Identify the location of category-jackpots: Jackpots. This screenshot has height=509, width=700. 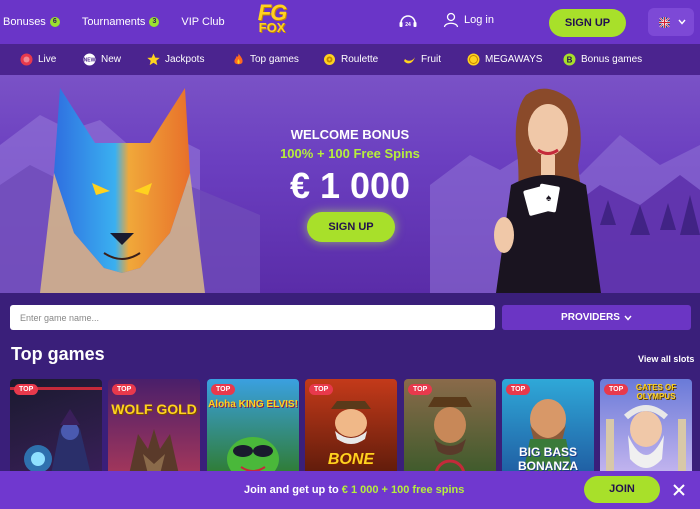
(189, 59).